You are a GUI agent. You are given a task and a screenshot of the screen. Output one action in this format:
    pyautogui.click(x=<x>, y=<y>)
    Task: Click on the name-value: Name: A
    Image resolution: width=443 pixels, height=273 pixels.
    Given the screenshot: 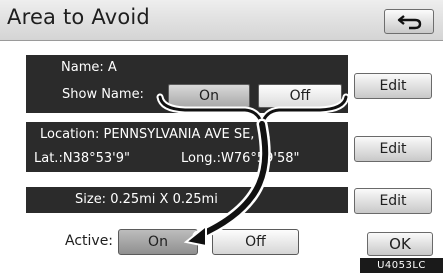 What is the action you would take?
    pyautogui.click(x=89, y=67)
    